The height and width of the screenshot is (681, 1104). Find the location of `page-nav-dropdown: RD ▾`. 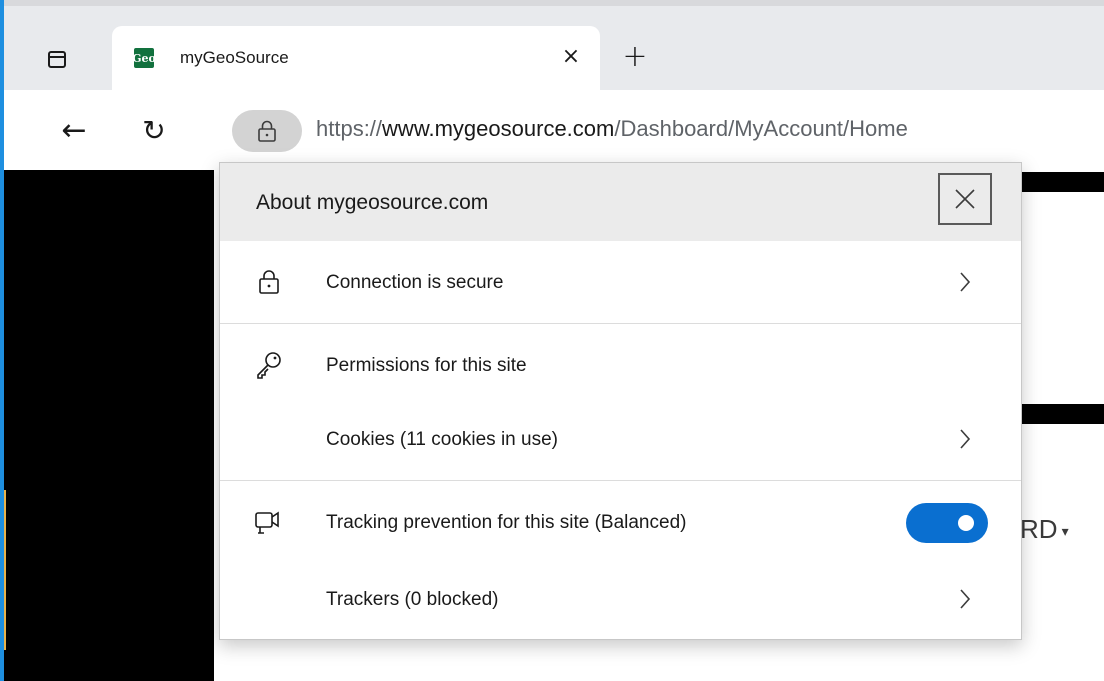

page-nav-dropdown: RD ▾ is located at coordinates (1044, 529).